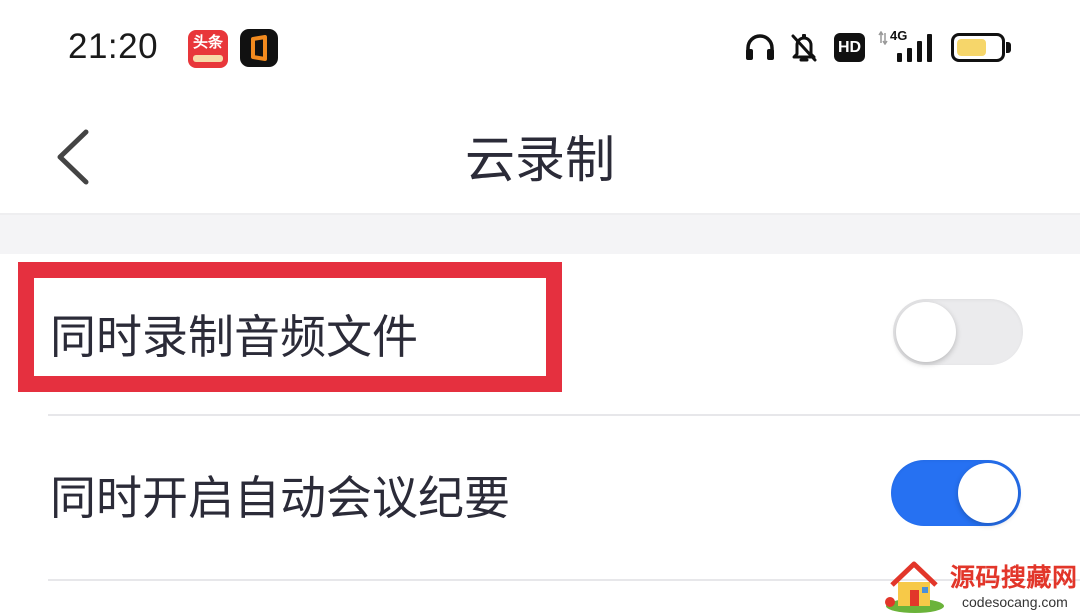 The width and height of the screenshot is (1080, 616). What do you see at coordinates (760, 47) in the screenshot?
I see `headphones-icon` at bounding box center [760, 47].